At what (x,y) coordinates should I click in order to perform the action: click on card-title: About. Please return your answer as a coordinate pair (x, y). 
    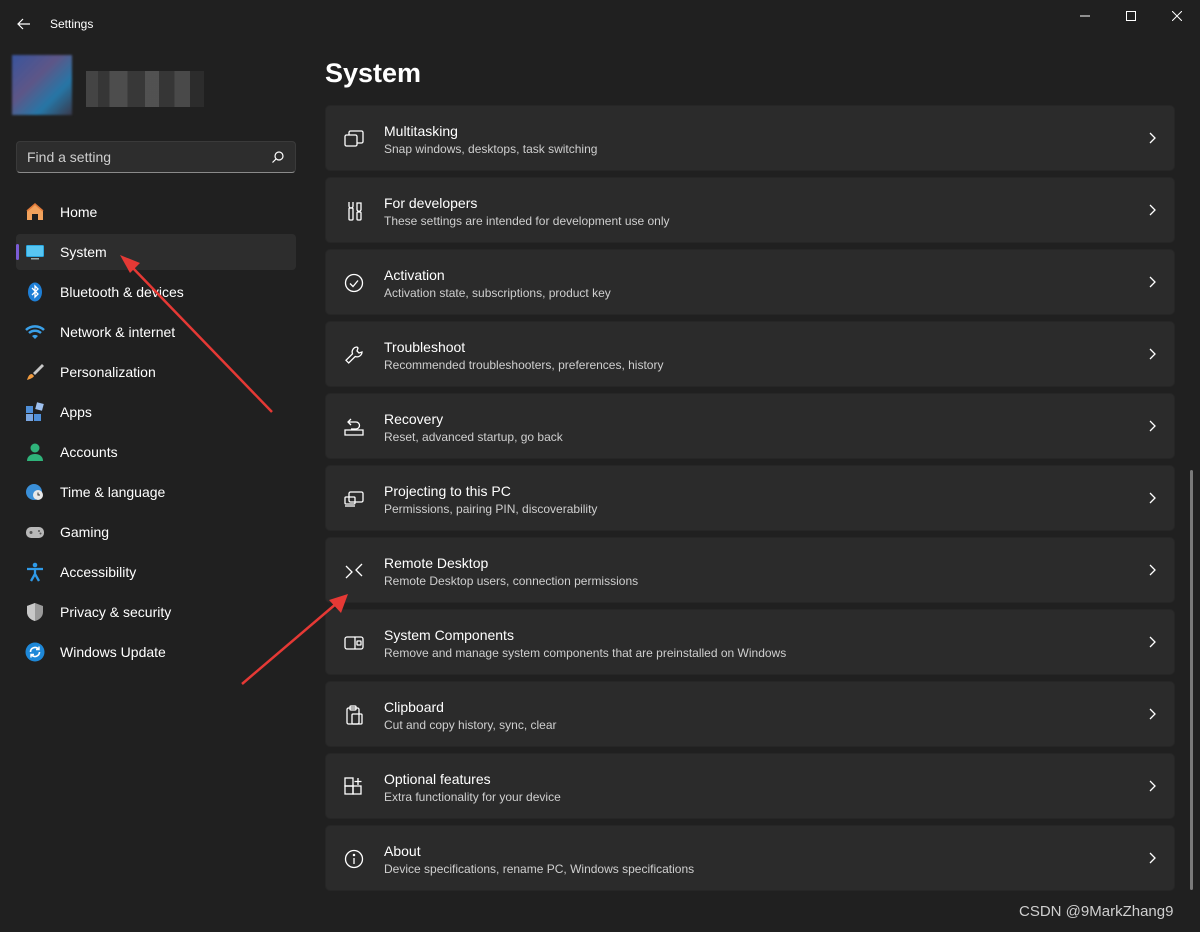
    Looking at the image, I should click on (402, 851).